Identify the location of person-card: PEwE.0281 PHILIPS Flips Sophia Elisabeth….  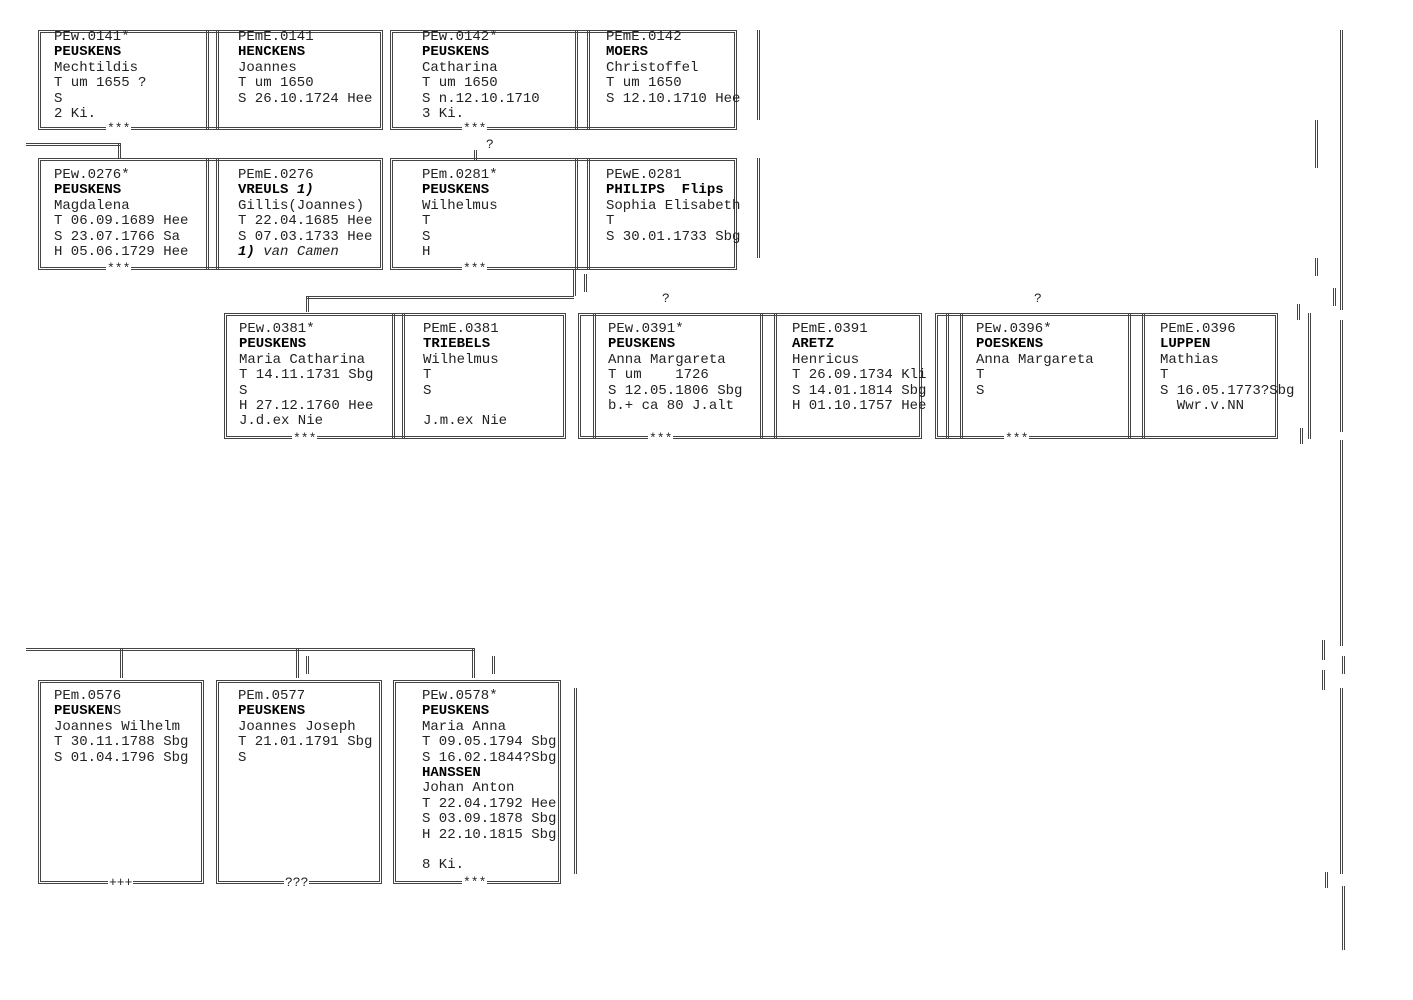
(673, 206).